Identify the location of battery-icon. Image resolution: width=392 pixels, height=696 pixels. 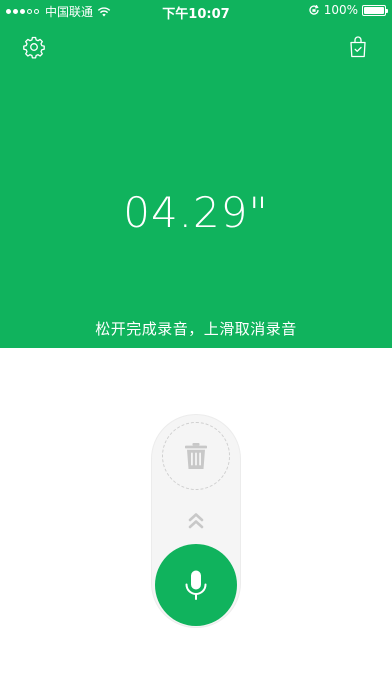
(375, 10).